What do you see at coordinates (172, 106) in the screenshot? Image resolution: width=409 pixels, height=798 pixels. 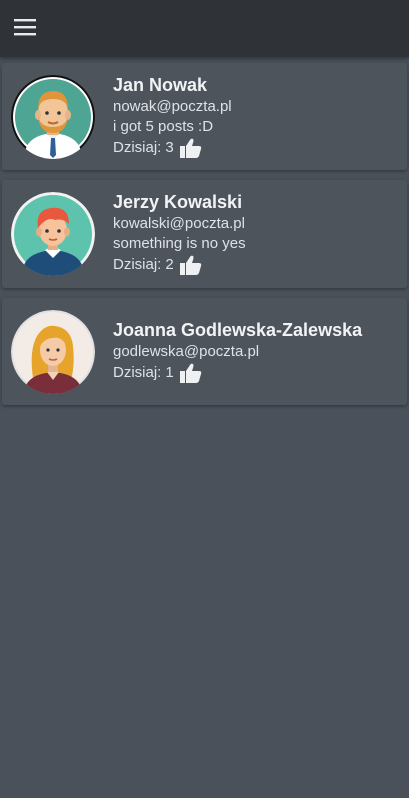 I see `author-email: nowak@poczta.pl` at bounding box center [172, 106].